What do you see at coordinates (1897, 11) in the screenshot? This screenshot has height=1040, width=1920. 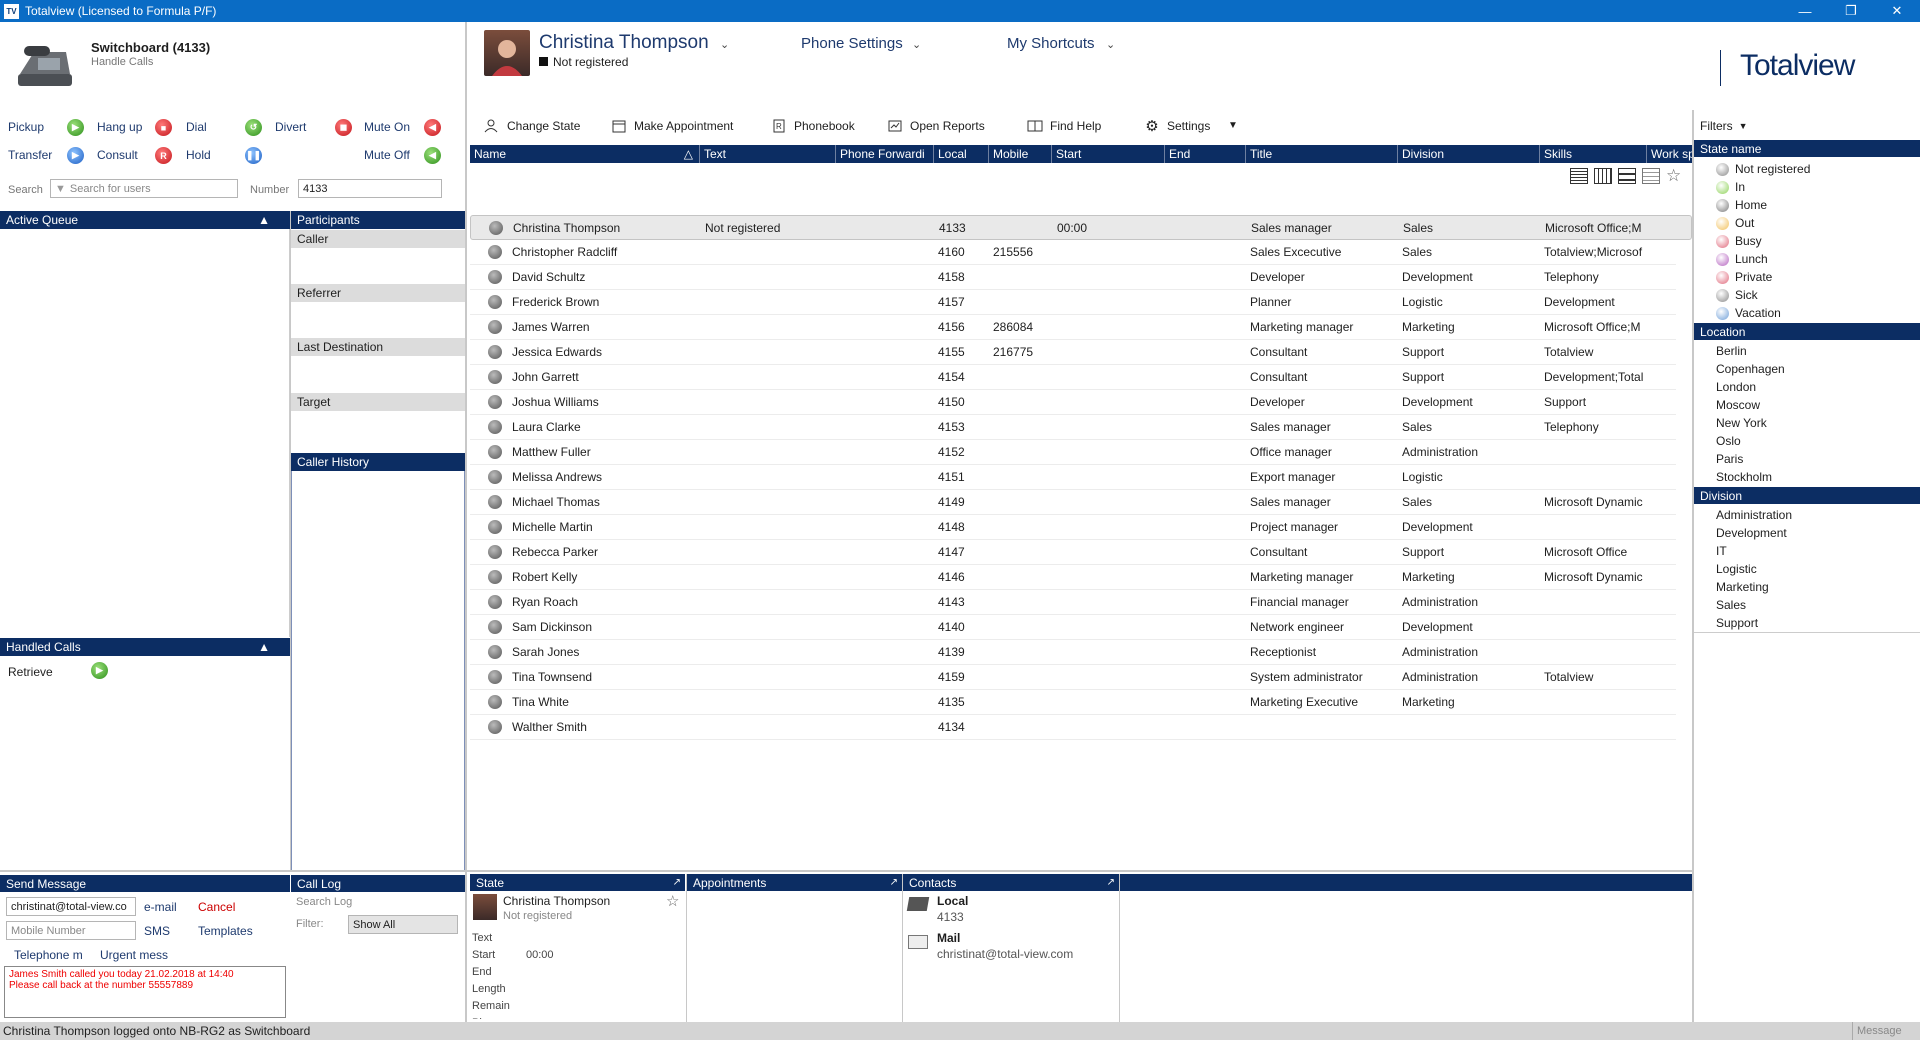 I see `close-button: ✕` at bounding box center [1897, 11].